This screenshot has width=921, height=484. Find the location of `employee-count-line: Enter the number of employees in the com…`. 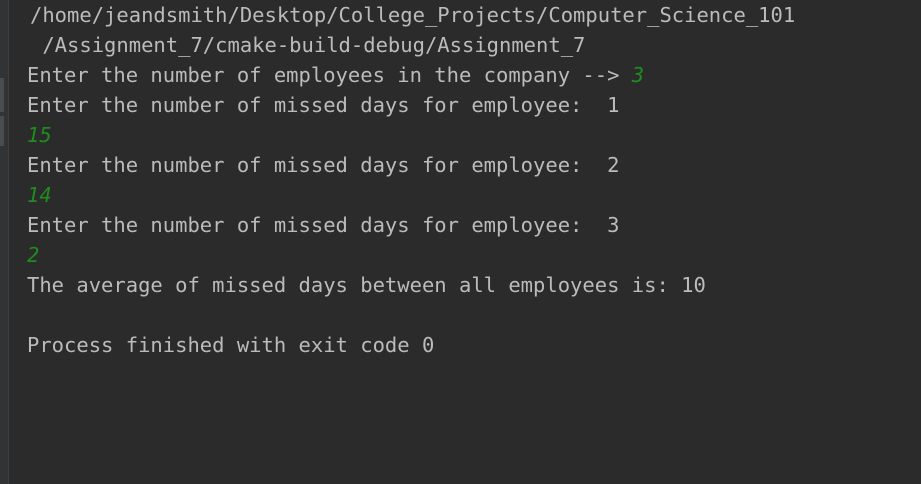

employee-count-line: Enter the number of employees in the com… is located at coordinates (335, 75).